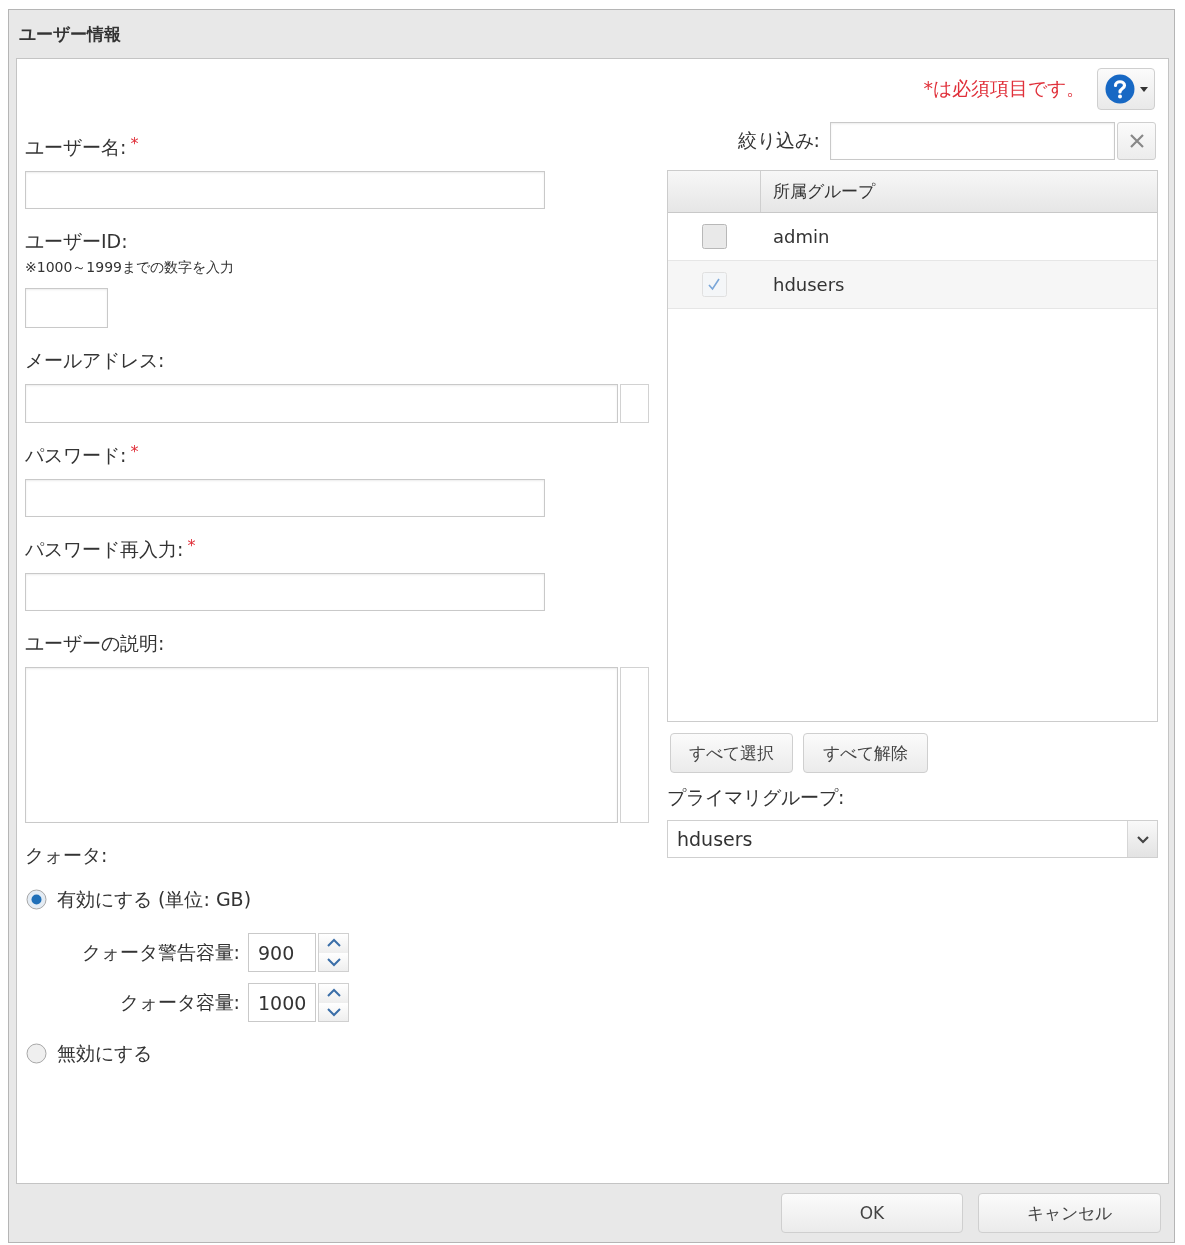 This screenshot has height=1245, width=1185. Describe the element at coordinates (282, 1002) in the screenshot. I see `number-field: 1000` at that location.